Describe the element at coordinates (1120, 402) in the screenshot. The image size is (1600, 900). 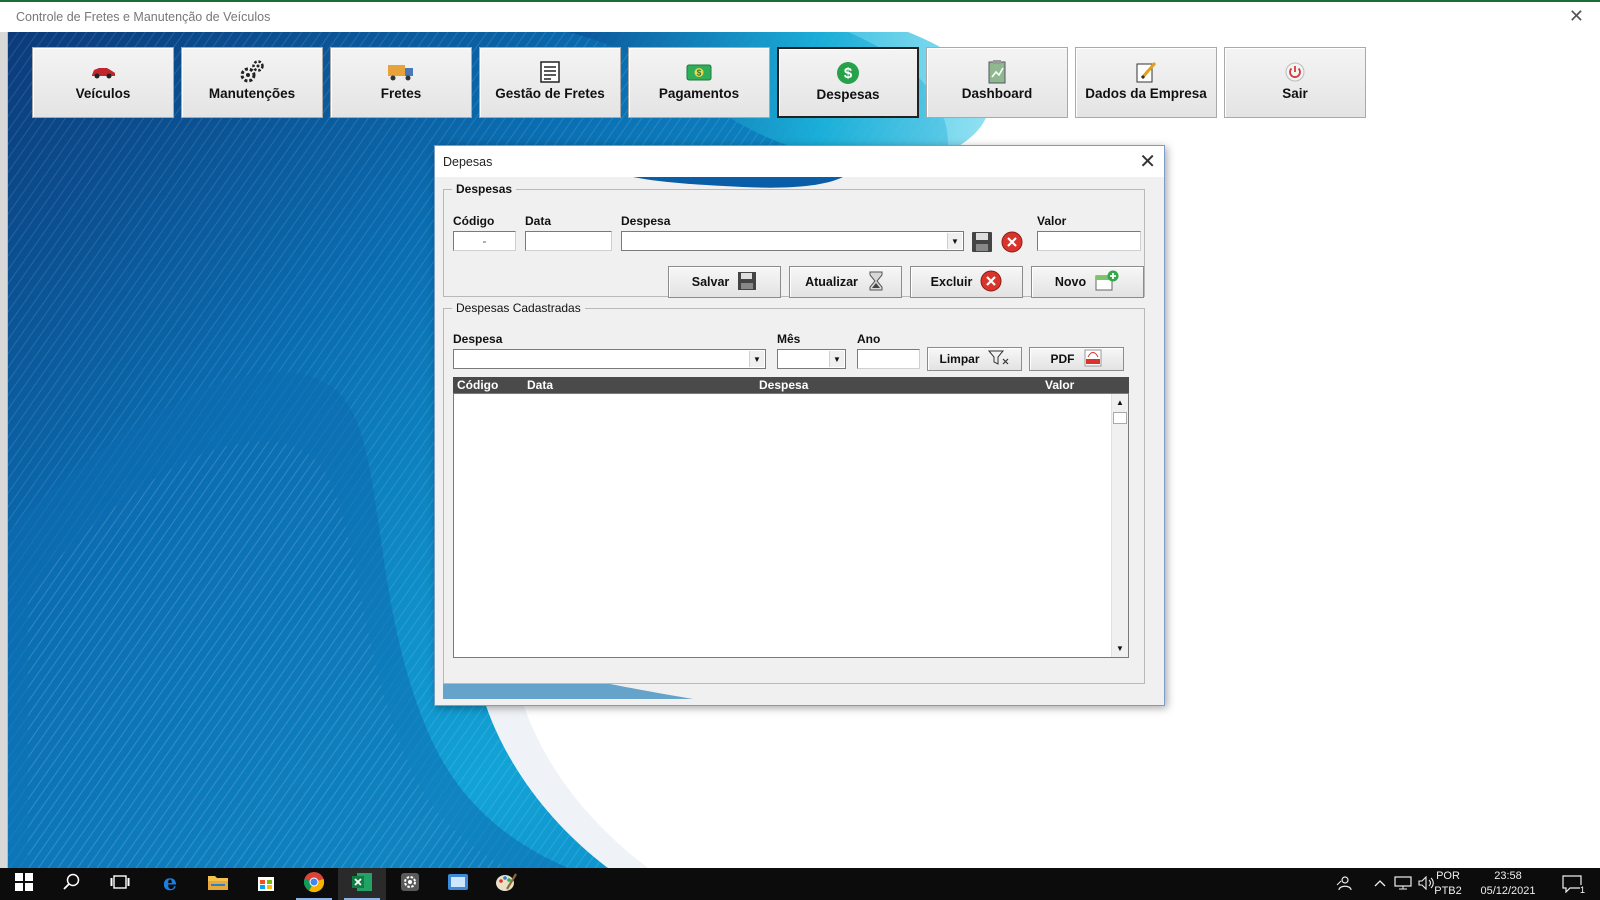
I see `scroll-up-icon: ▲` at that location.